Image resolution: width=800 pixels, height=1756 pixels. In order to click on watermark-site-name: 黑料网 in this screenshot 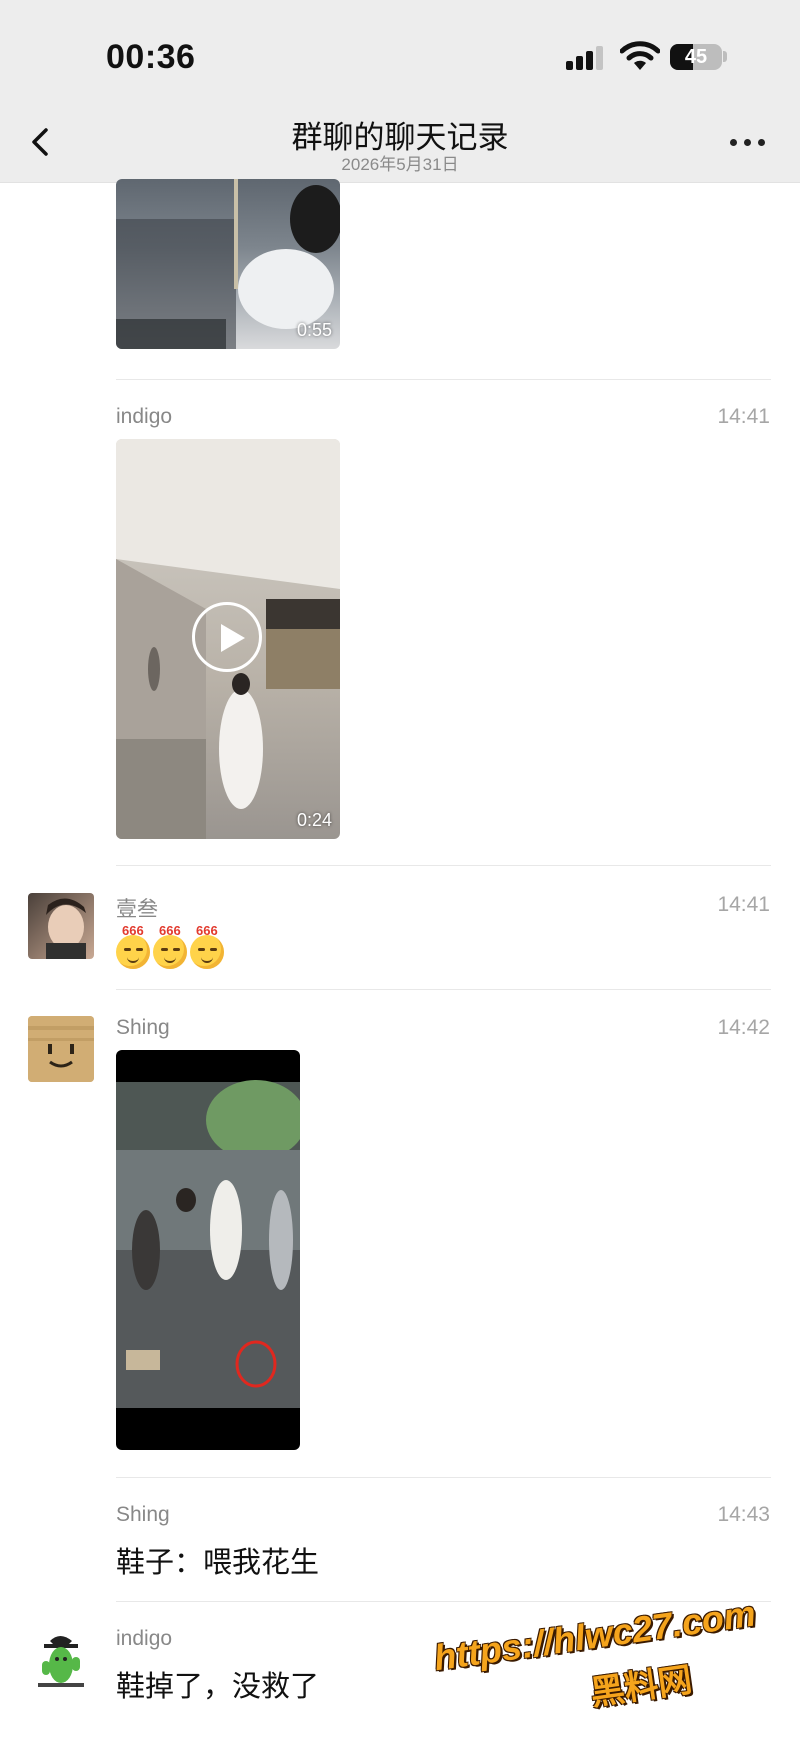, I will do `click(641, 1686)`.